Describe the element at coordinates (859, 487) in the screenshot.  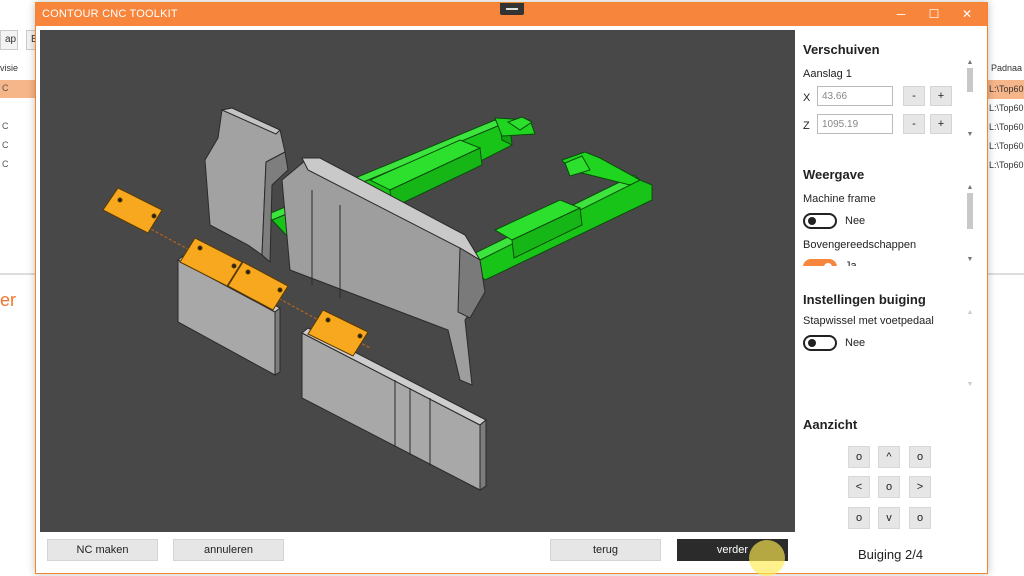
I see `view-left-button: <` at that location.